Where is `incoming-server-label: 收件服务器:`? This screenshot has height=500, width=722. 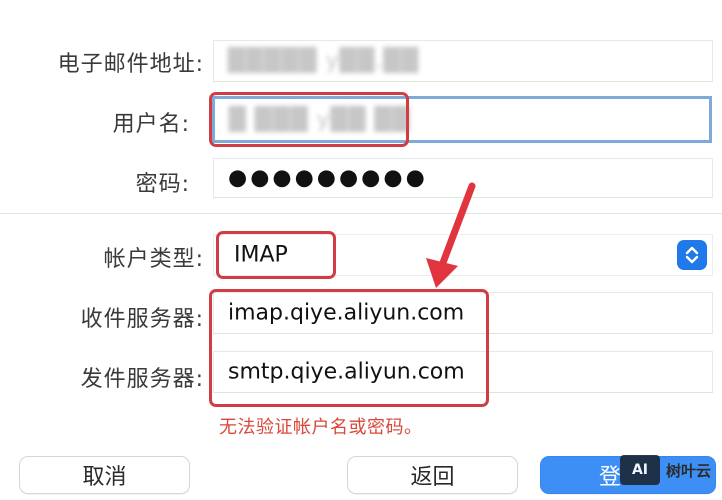 incoming-server-label: 收件服务器: is located at coordinates (142, 319).